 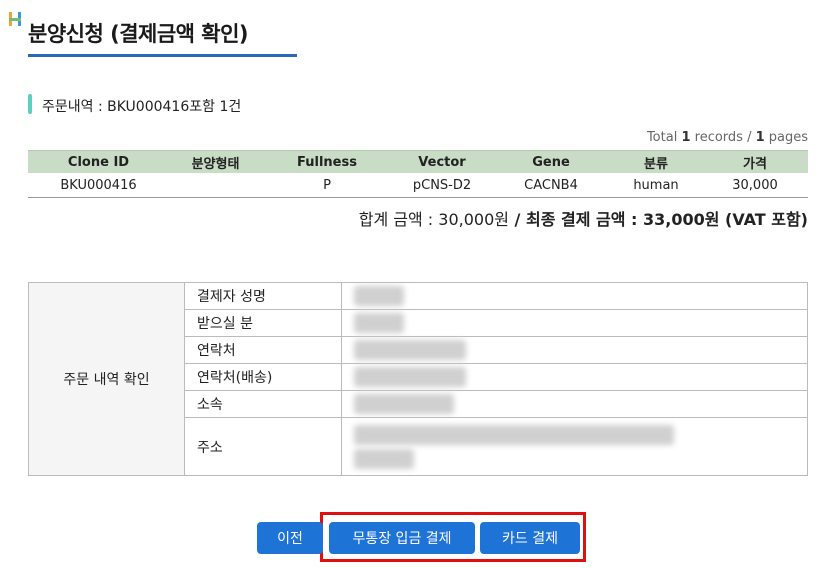 I want to click on cell-category: human, so click(x=656, y=185).